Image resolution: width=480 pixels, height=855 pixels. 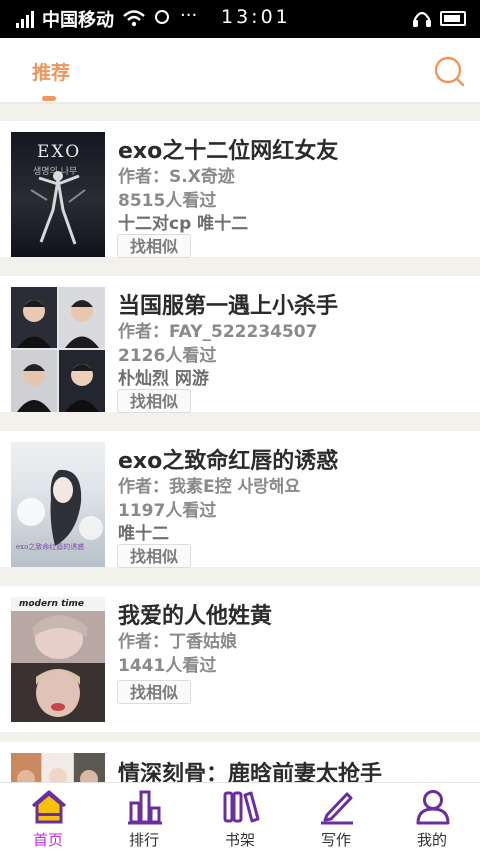 What do you see at coordinates (145, 807) in the screenshot?
I see `ranking-icon` at bounding box center [145, 807].